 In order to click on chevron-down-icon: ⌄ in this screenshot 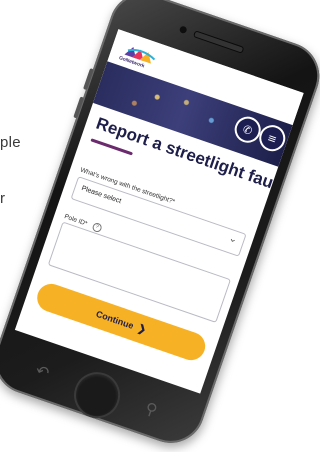, I will do `click(233, 239)`.